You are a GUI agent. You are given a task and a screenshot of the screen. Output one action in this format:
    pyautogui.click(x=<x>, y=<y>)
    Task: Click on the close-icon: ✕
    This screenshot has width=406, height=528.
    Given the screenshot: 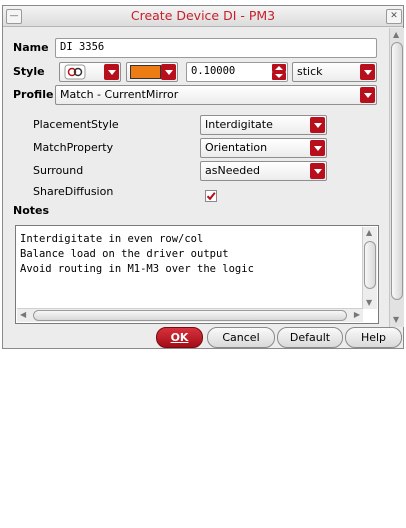 What is the action you would take?
    pyautogui.click(x=394, y=16)
    